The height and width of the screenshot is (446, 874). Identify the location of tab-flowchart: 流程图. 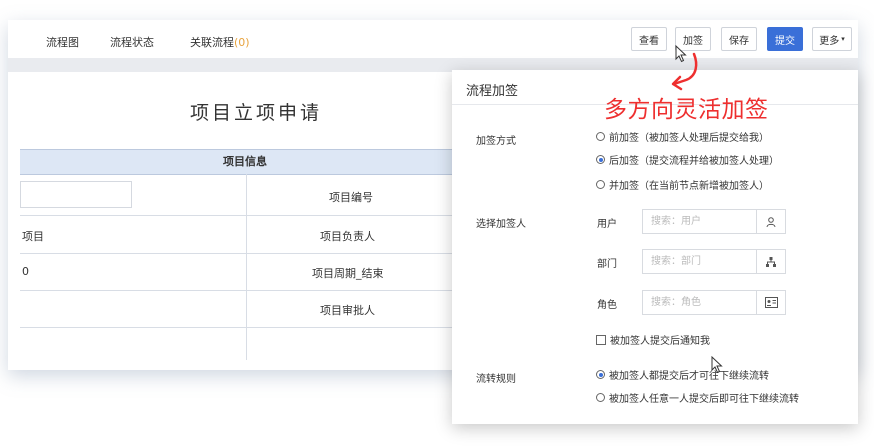
(62, 42).